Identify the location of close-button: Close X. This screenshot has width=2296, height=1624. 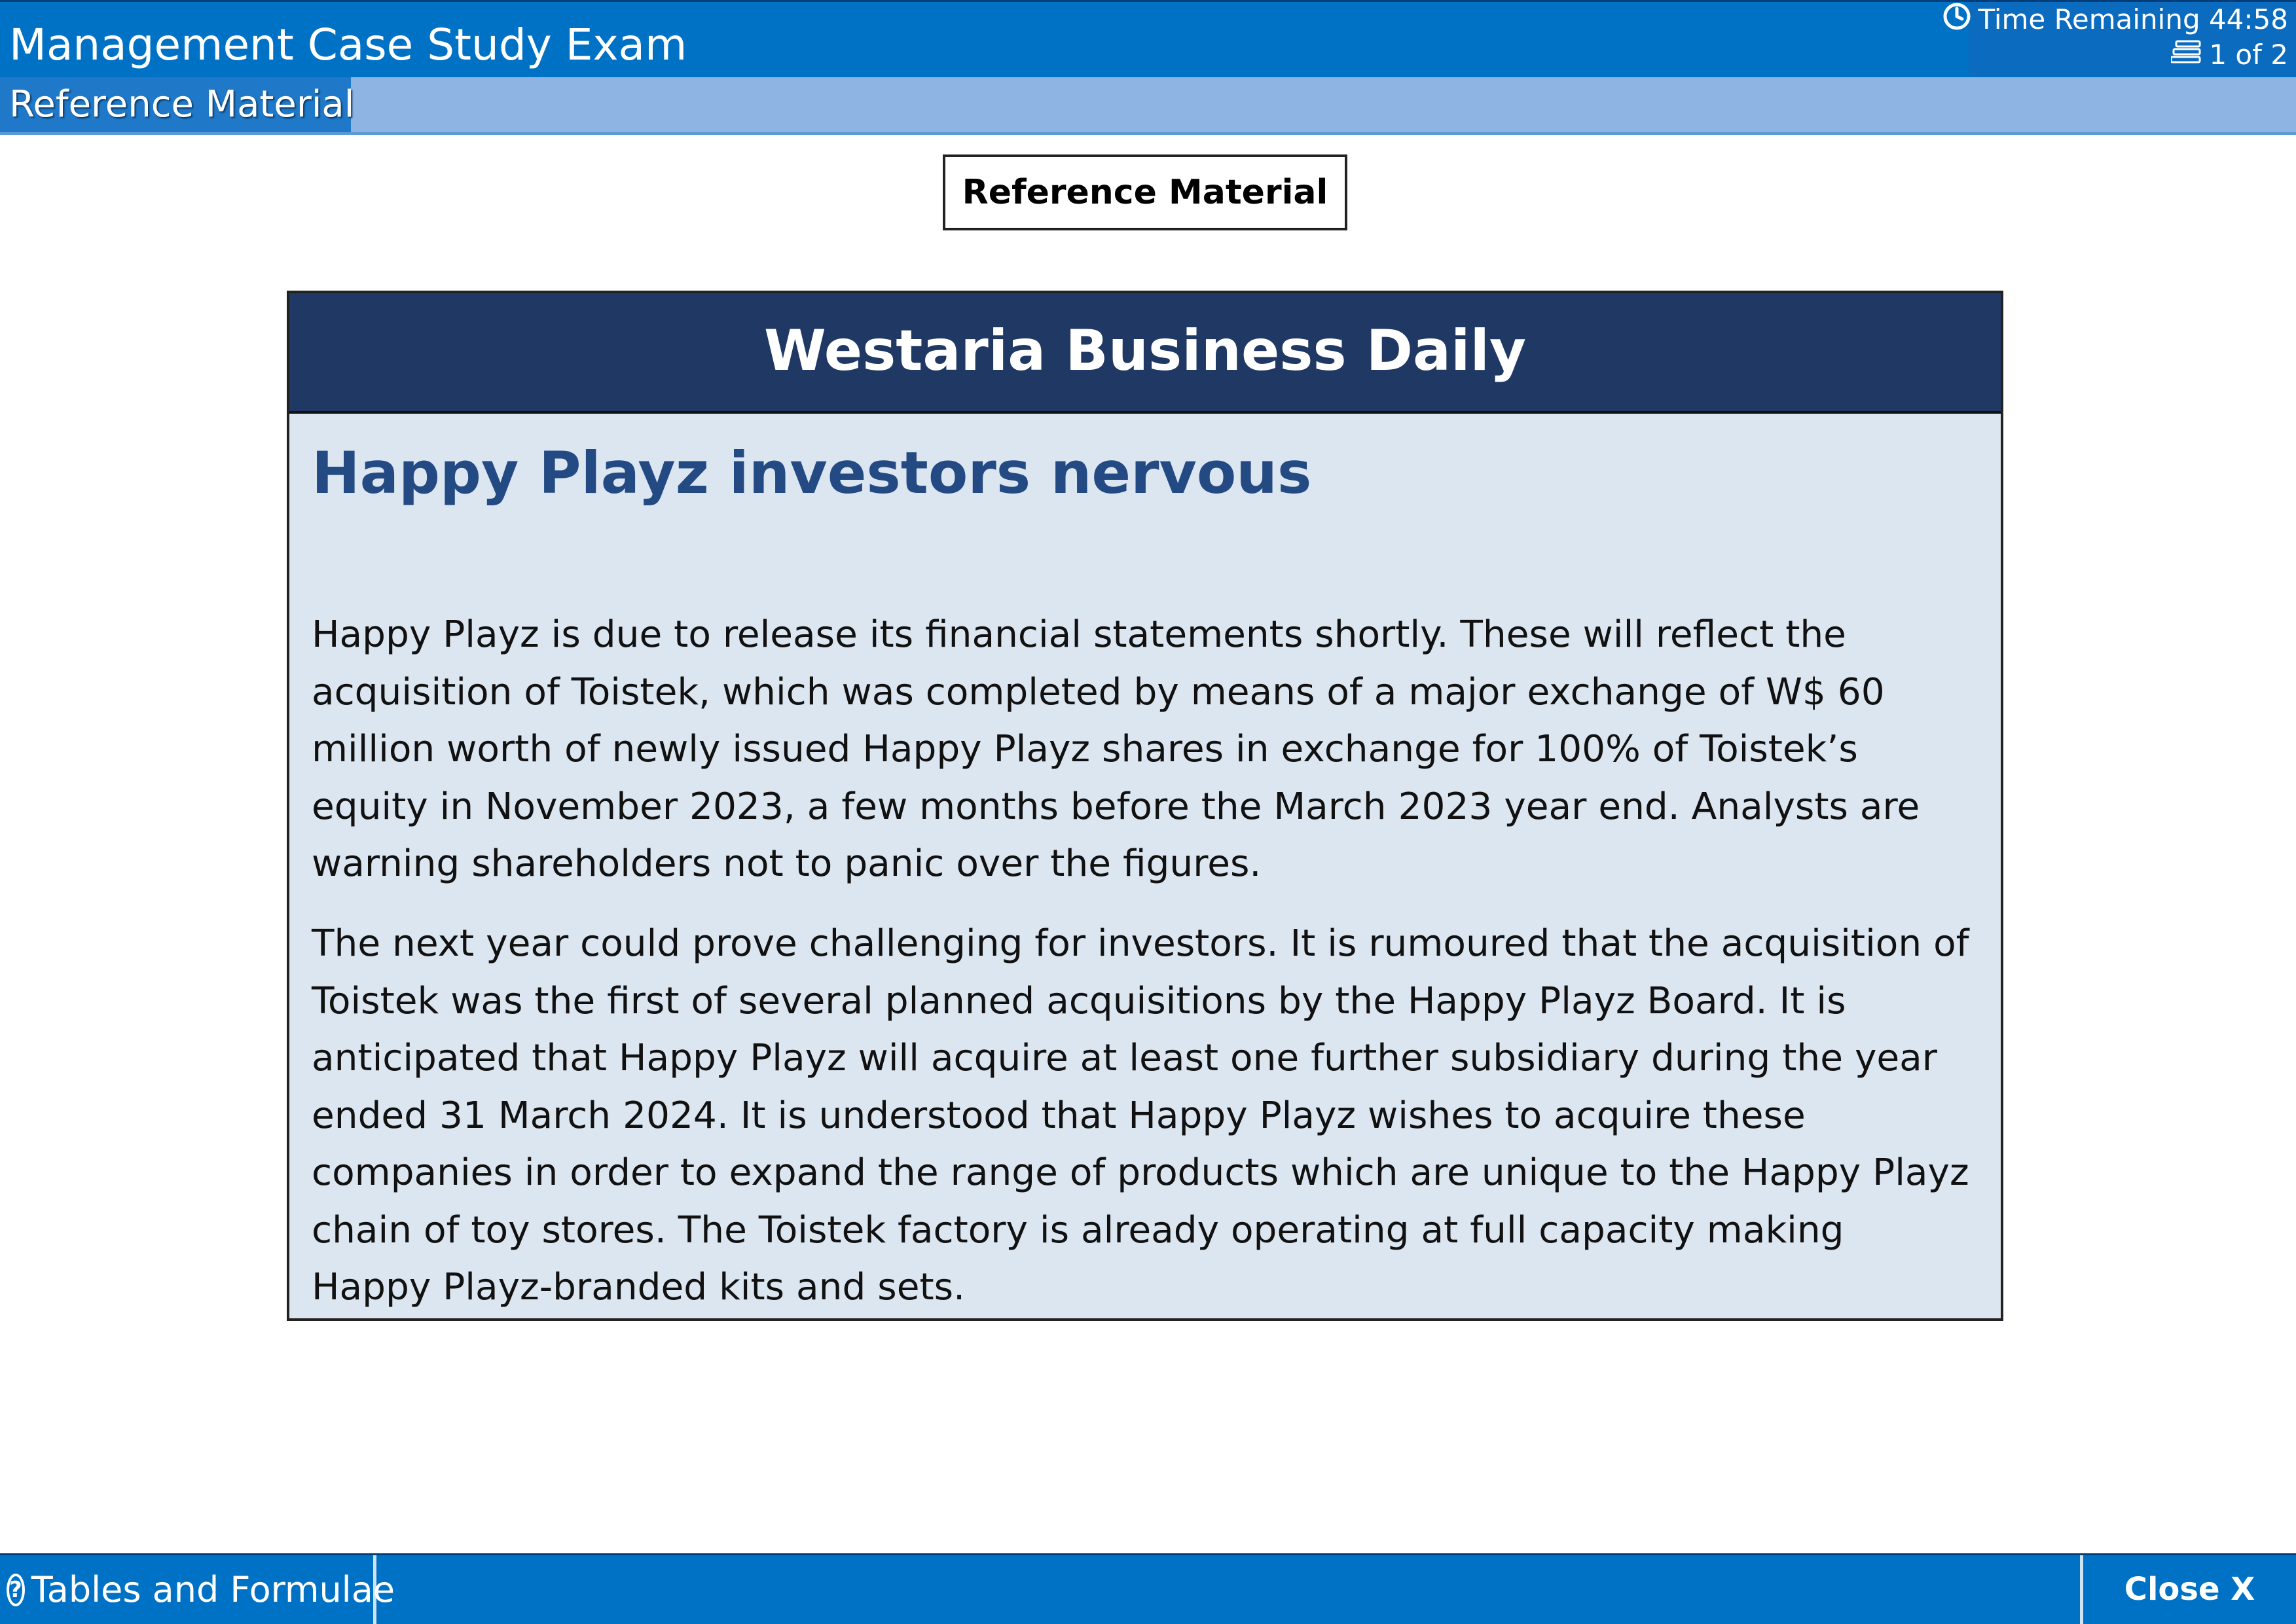
(2188, 1589).